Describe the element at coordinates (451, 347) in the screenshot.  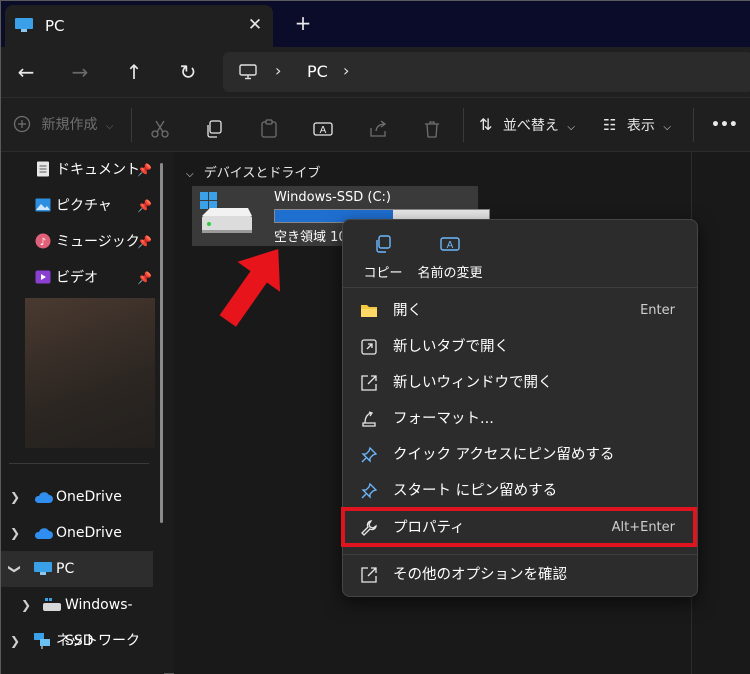
I see `menu-item-label: 新しいタブで開く` at that location.